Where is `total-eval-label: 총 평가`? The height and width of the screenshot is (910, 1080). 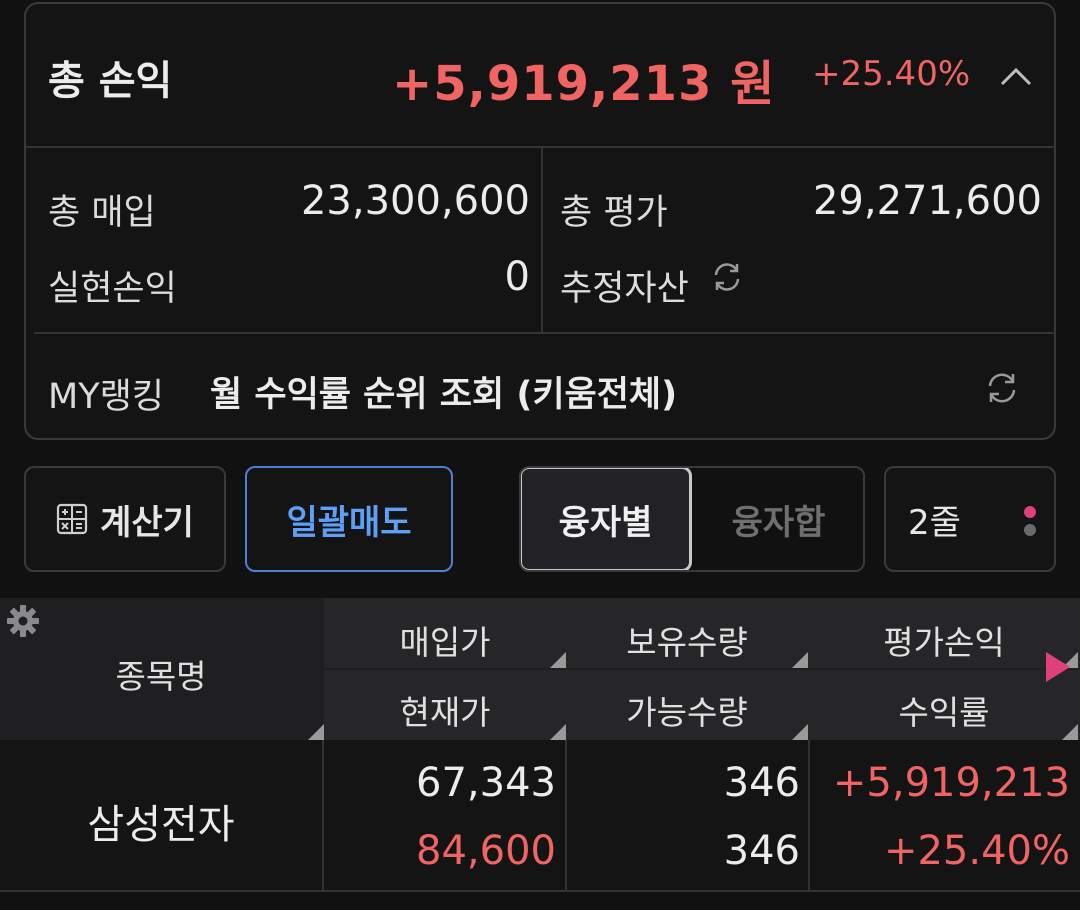
total-eval-label: 총 평가 is located at coordinates (614, 213).